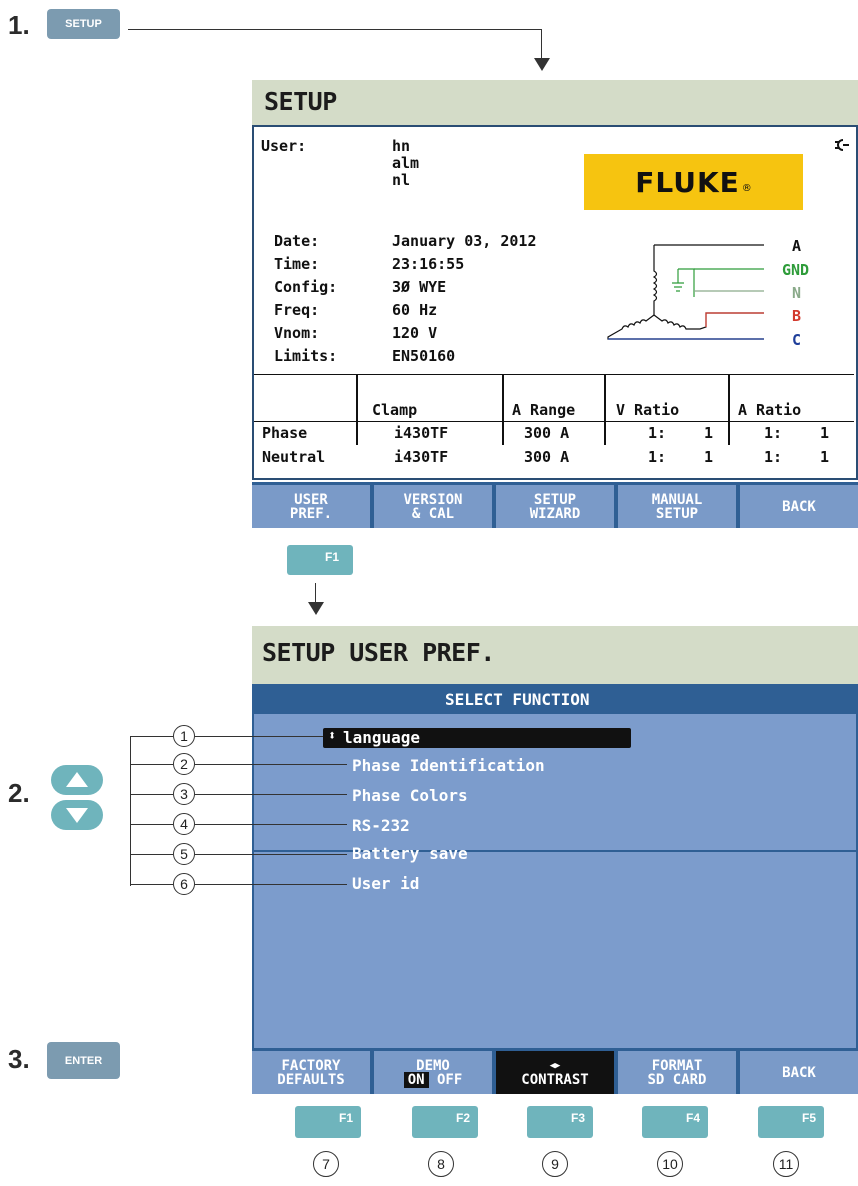  What do you see at coordinates (555, 1065) in the screenshot?
I see `left-right-icon: ◀▶` at bounding box center [555, 1065].